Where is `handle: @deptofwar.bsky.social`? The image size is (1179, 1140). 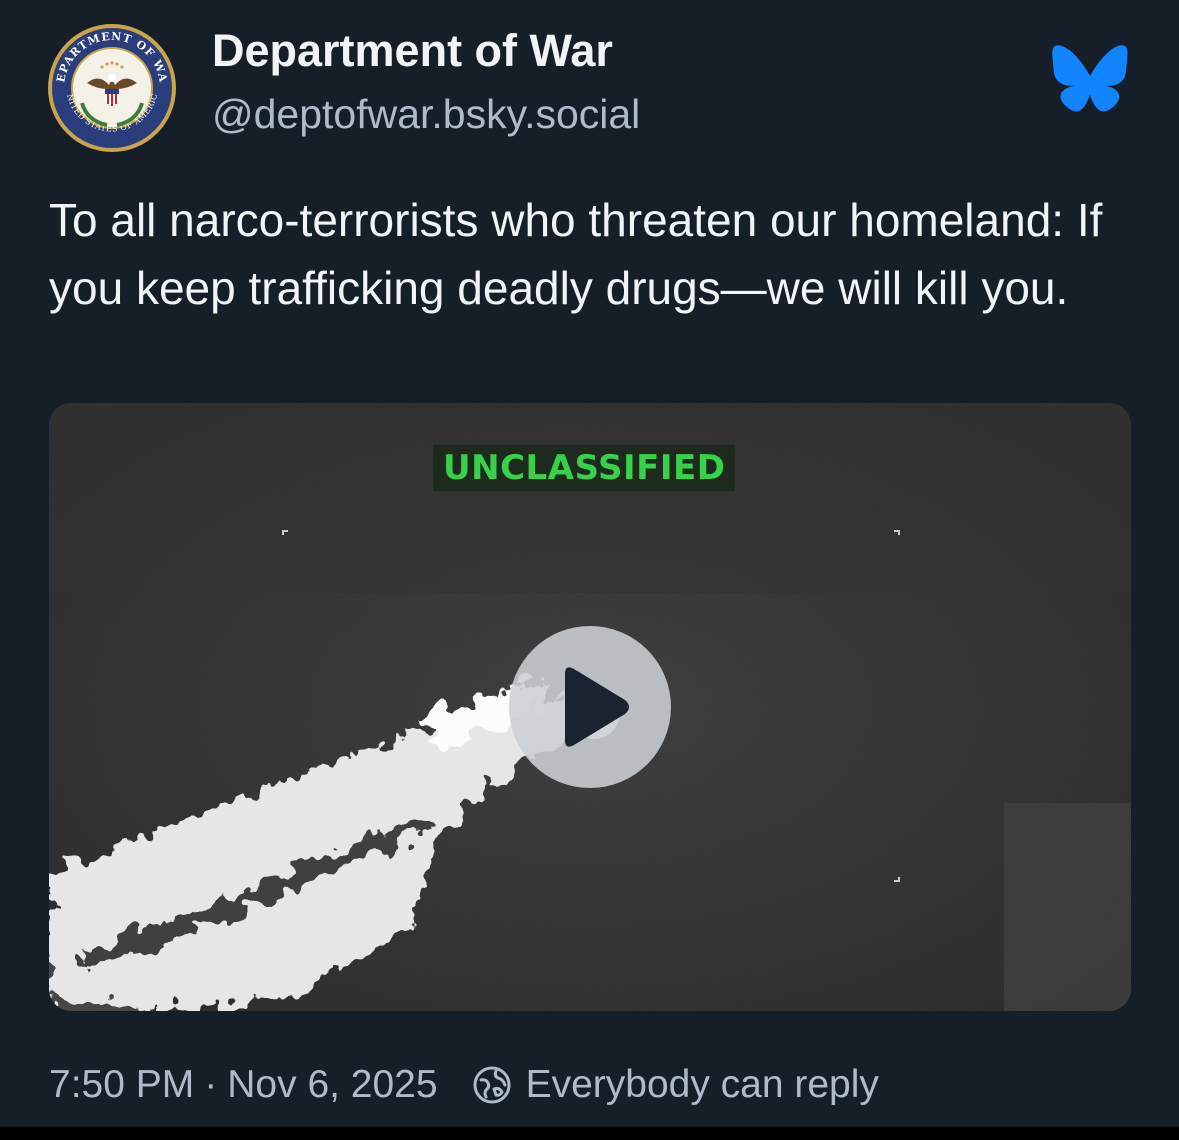 handle: @deptofwar.bsky.social is located at coordinates (426, 114).